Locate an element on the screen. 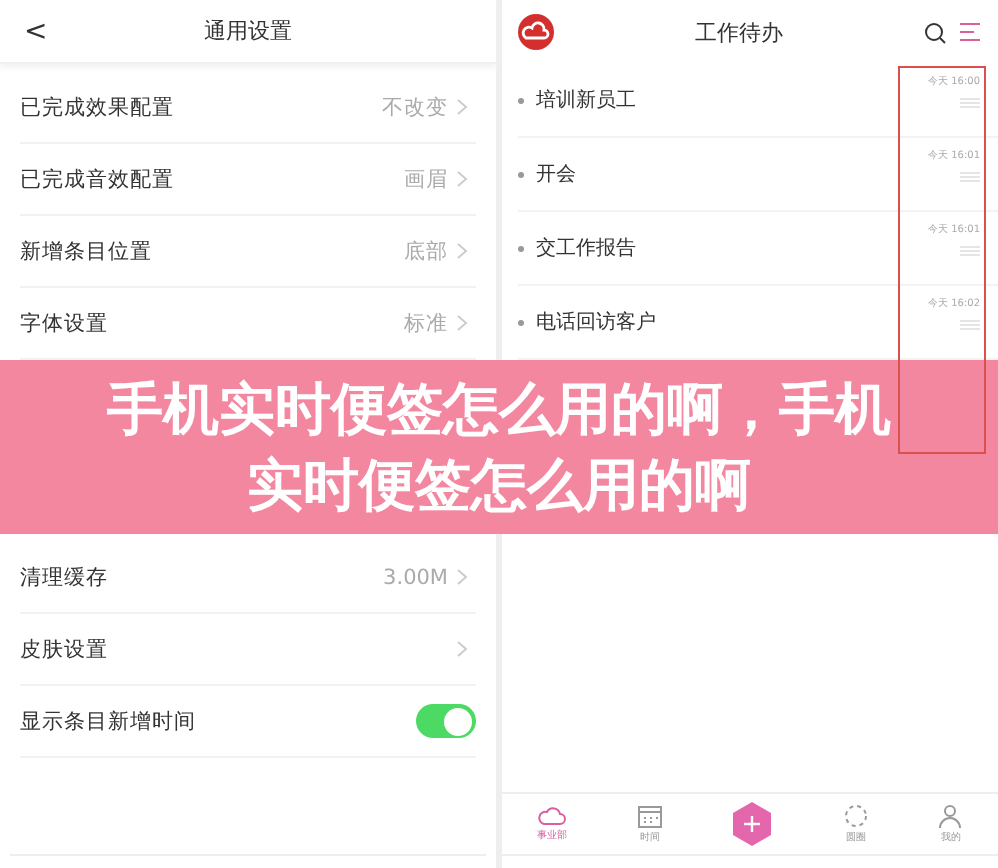 This screenshot has width=998, height=868. banner-title: 手机实时便签怎么用的啊，手机实时便签怎么用的啊 is located at coordinates (499, 447).